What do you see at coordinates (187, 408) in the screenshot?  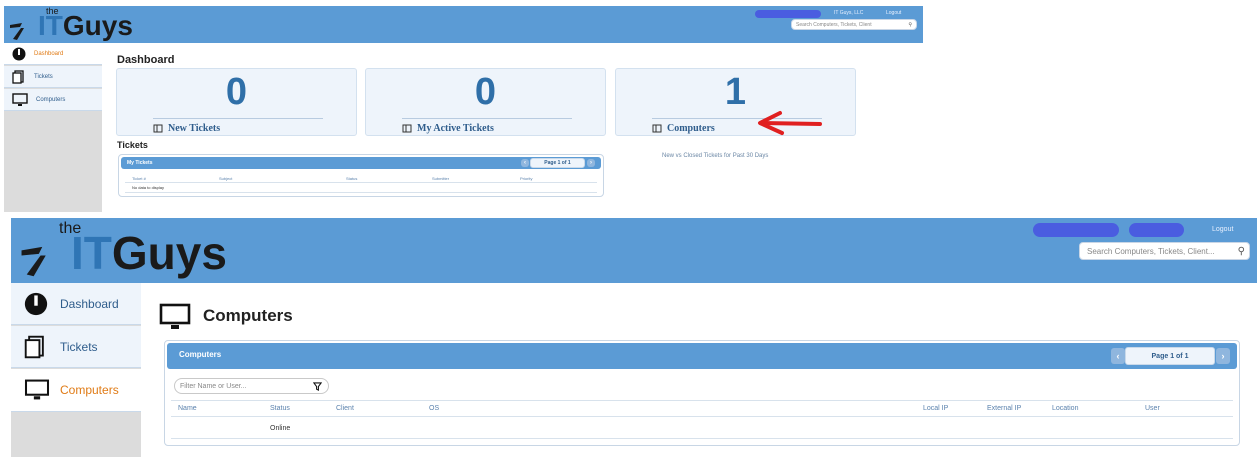 I see `column-header: Name` at bounding box center [187, 408].